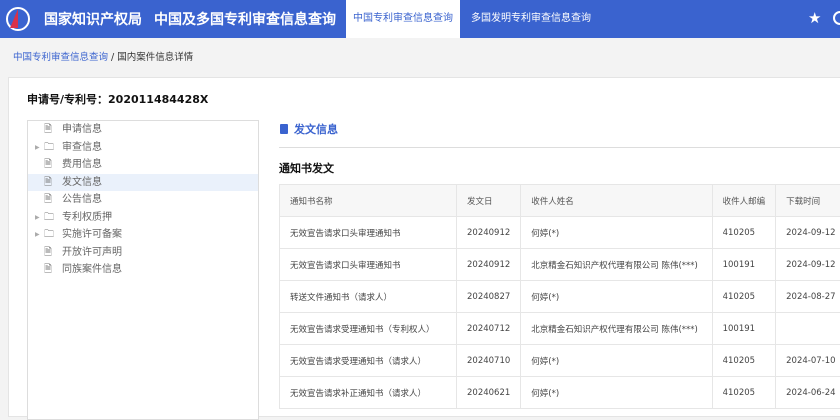 Image resolution: width=840 pixels, height=420 pixels. I want to click on tree-item-label: 同族案件信息, so click(92, 269).